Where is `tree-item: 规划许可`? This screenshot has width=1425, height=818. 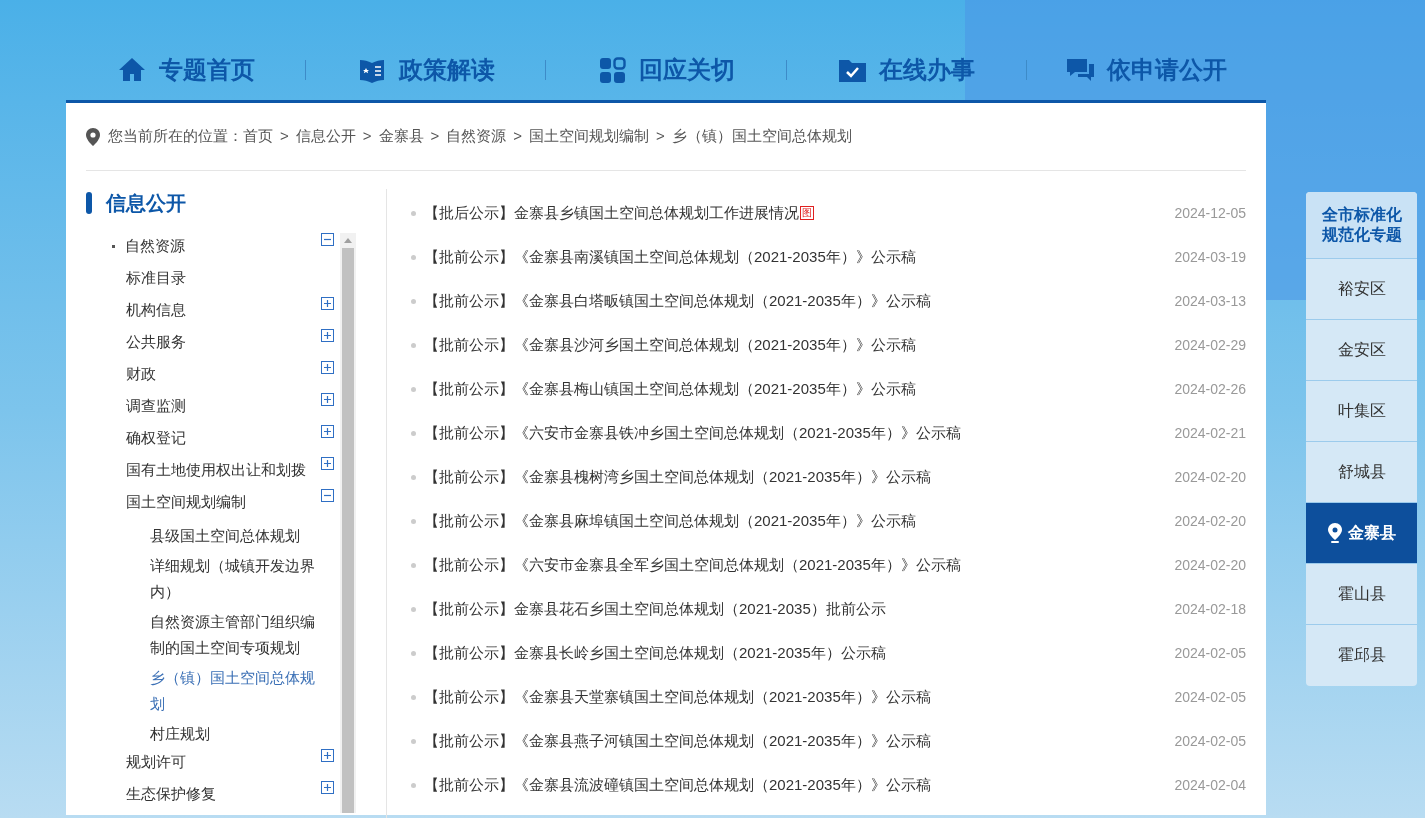 tree-item: 规划许可 is located at coordinates (156, 762).